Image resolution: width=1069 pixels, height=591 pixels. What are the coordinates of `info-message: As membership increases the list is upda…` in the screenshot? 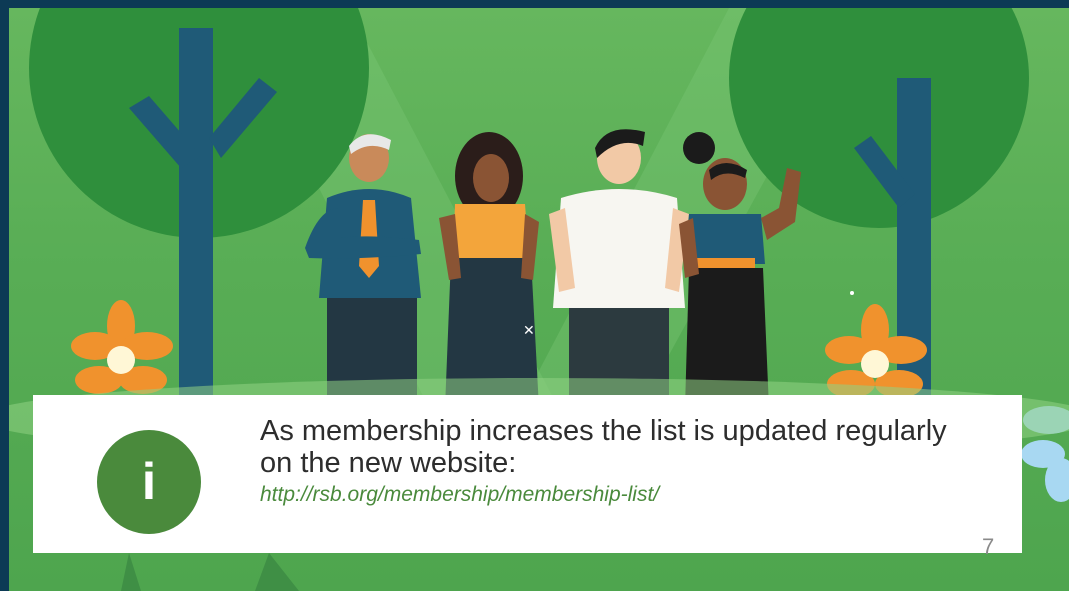 It's located at (603, 447).